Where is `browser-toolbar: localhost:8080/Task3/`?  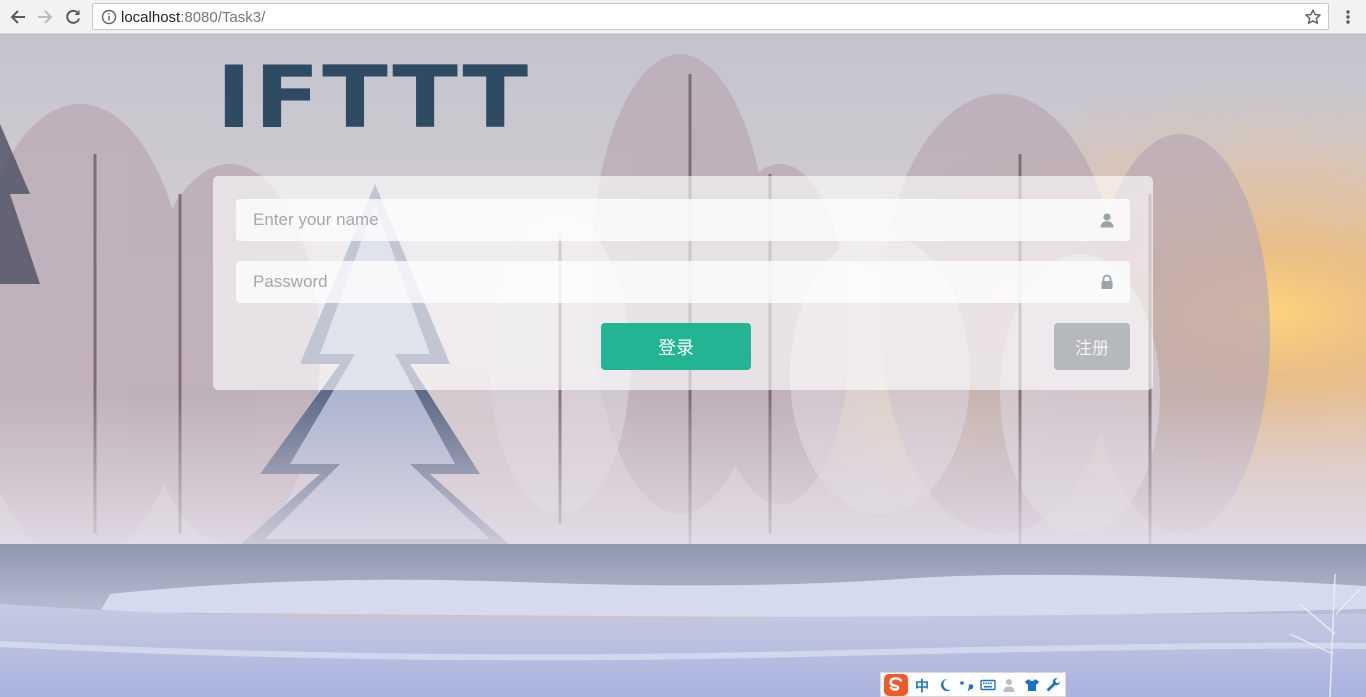 browser-toolbar: localhost:8080/Task3/ is located at coordinates (683, 17).